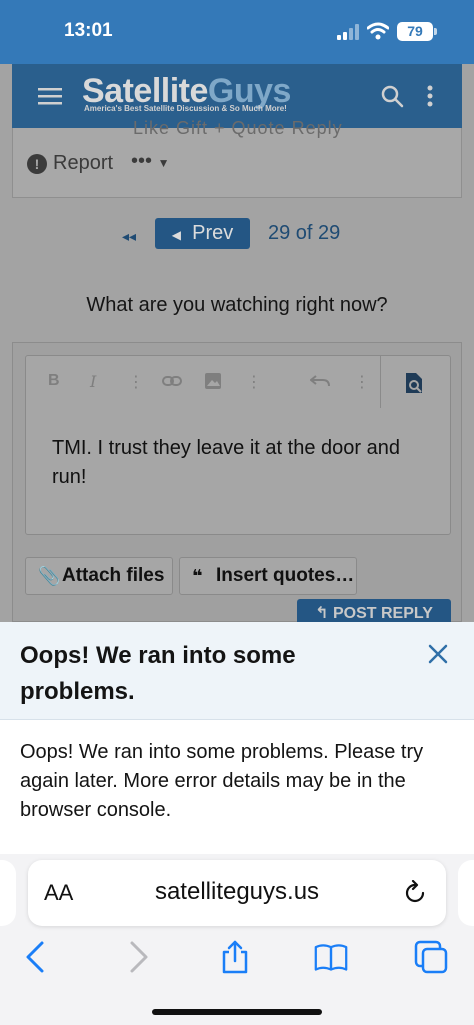 This screenshot has width=474, height=1025. I want to click on attach-files-label: Attach files, so click(113, 575).